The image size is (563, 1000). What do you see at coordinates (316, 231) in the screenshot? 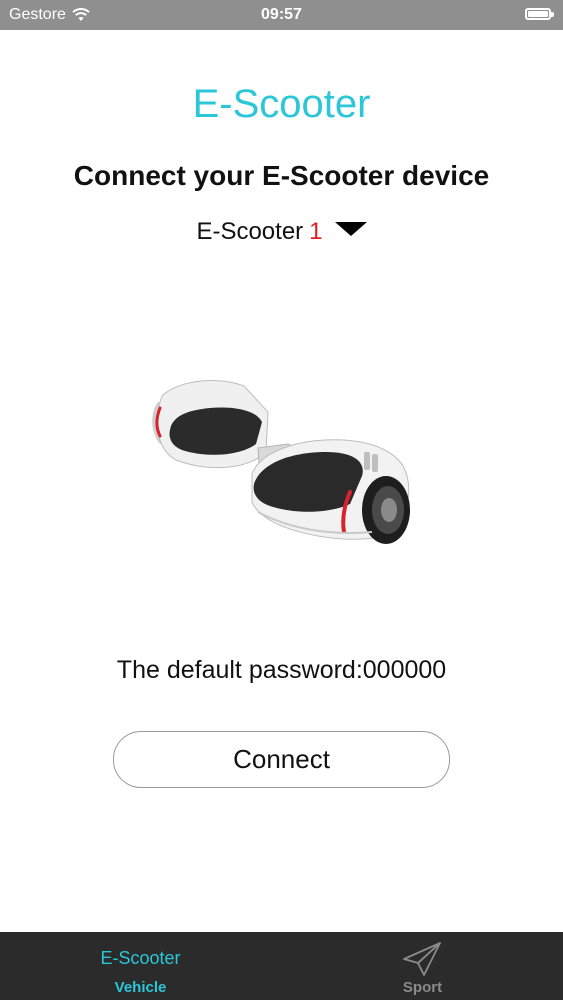
I see `device-number: 1` at bounding box center [316, 231].